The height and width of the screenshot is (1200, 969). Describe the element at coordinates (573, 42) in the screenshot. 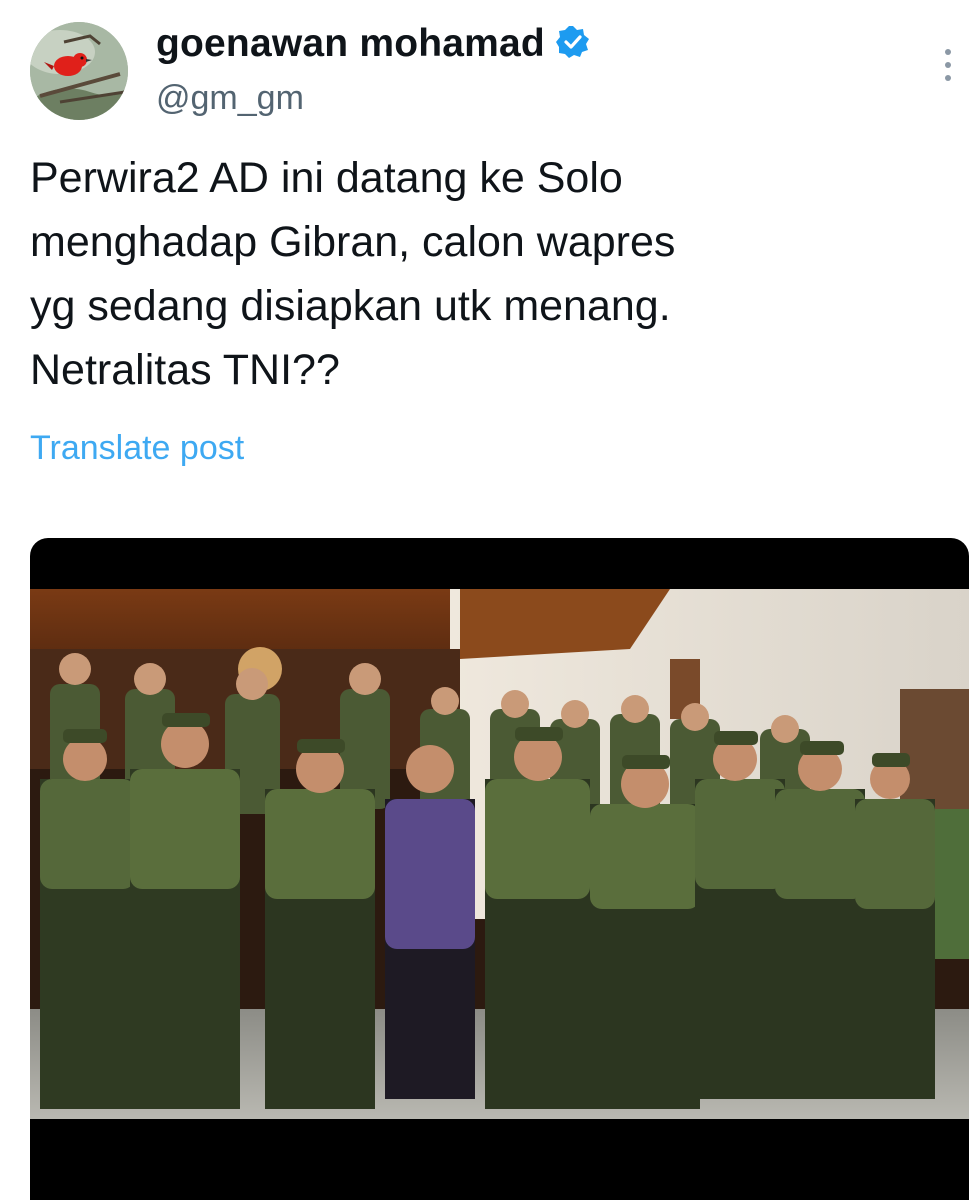

I see `verified-badge-icon` at that location.